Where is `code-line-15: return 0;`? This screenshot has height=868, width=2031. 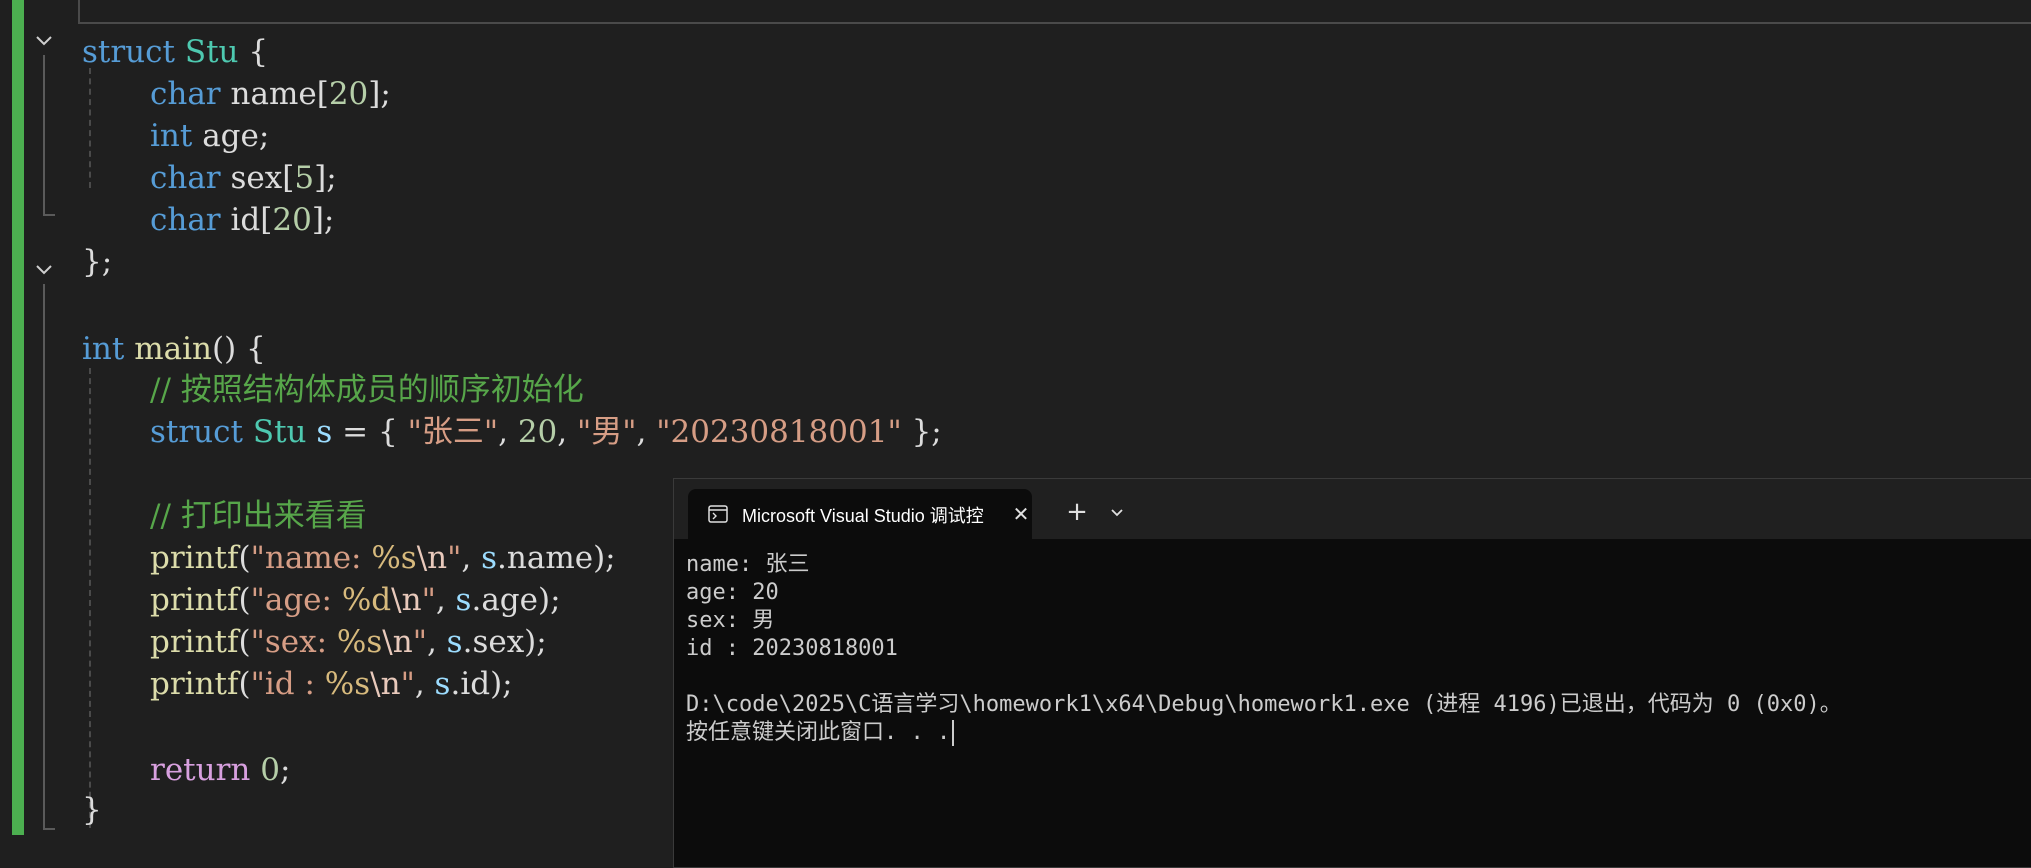 code-line-15: return 0; is located at coordinates (220, 770).